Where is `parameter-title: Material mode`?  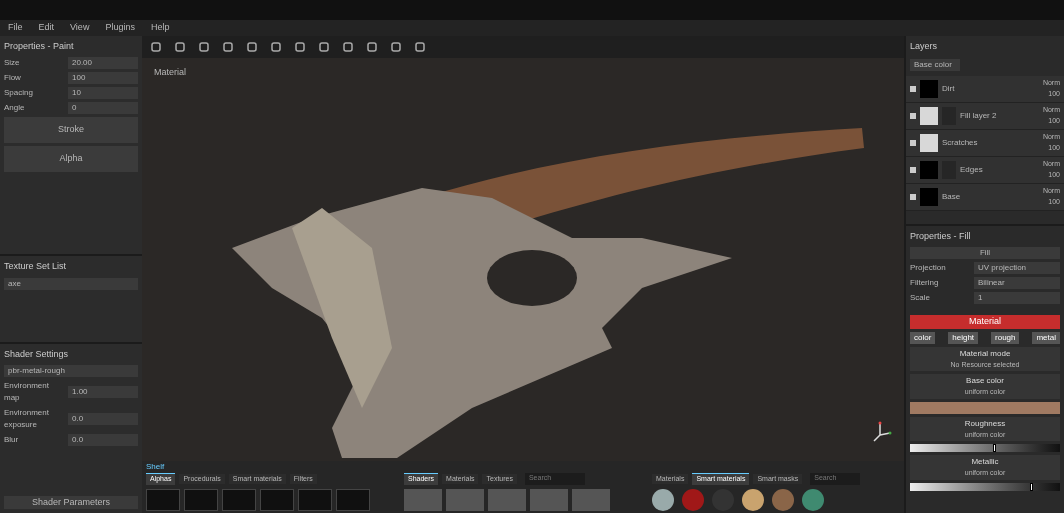 parameter-title: Material mode is located at coordinates (985, 353).